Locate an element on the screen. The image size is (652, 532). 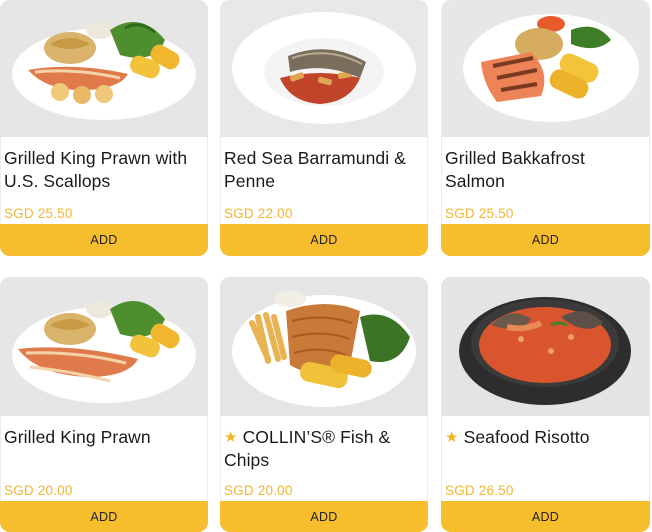
product-name: Grilled Bakkafrost Salmon is located at coordinates (515, 169).